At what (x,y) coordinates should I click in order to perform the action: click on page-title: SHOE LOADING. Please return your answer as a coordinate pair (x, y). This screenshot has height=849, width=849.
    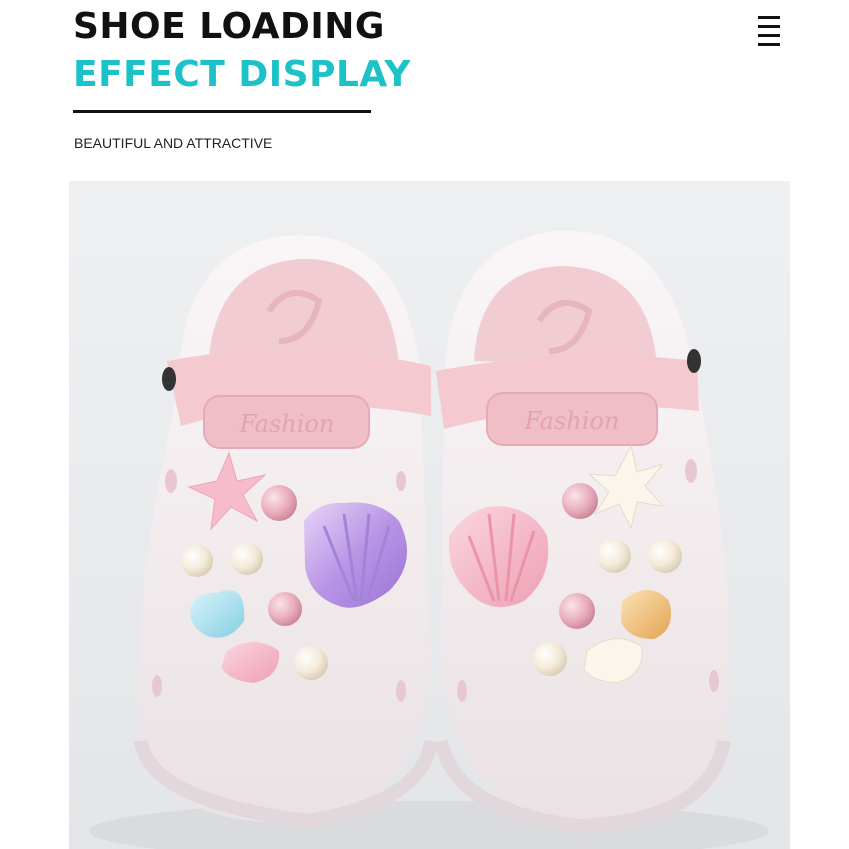
    Looking at the image, I should click on (229, 26).